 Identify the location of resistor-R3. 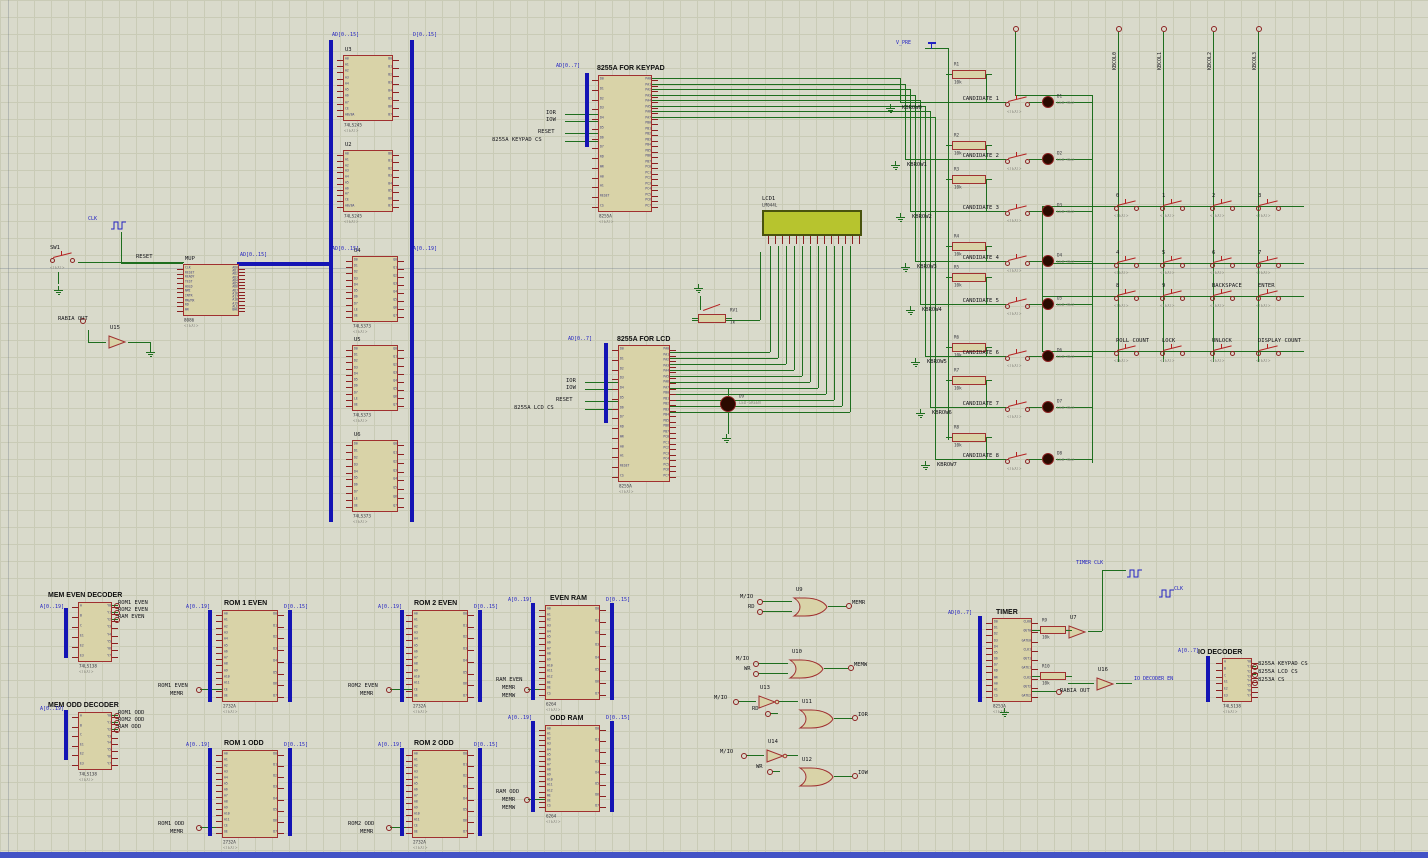
(969, 179).